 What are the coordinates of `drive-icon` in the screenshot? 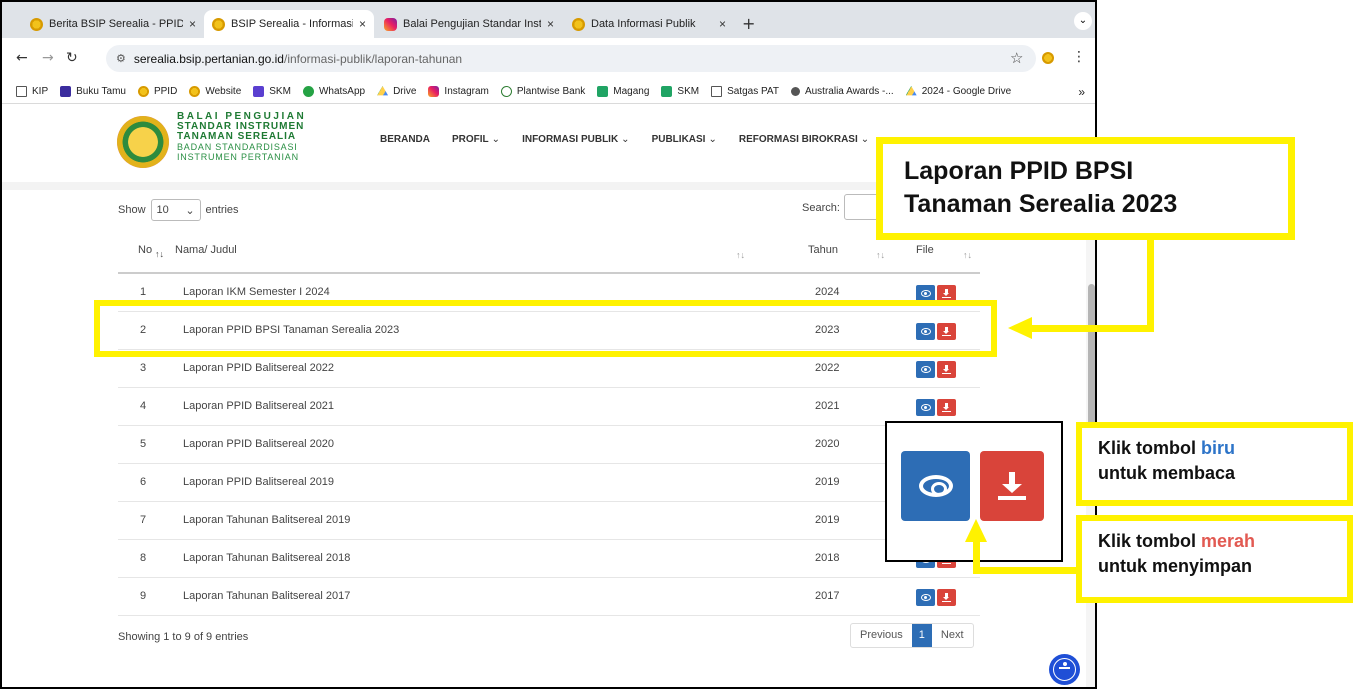 It's located at (911, 91).